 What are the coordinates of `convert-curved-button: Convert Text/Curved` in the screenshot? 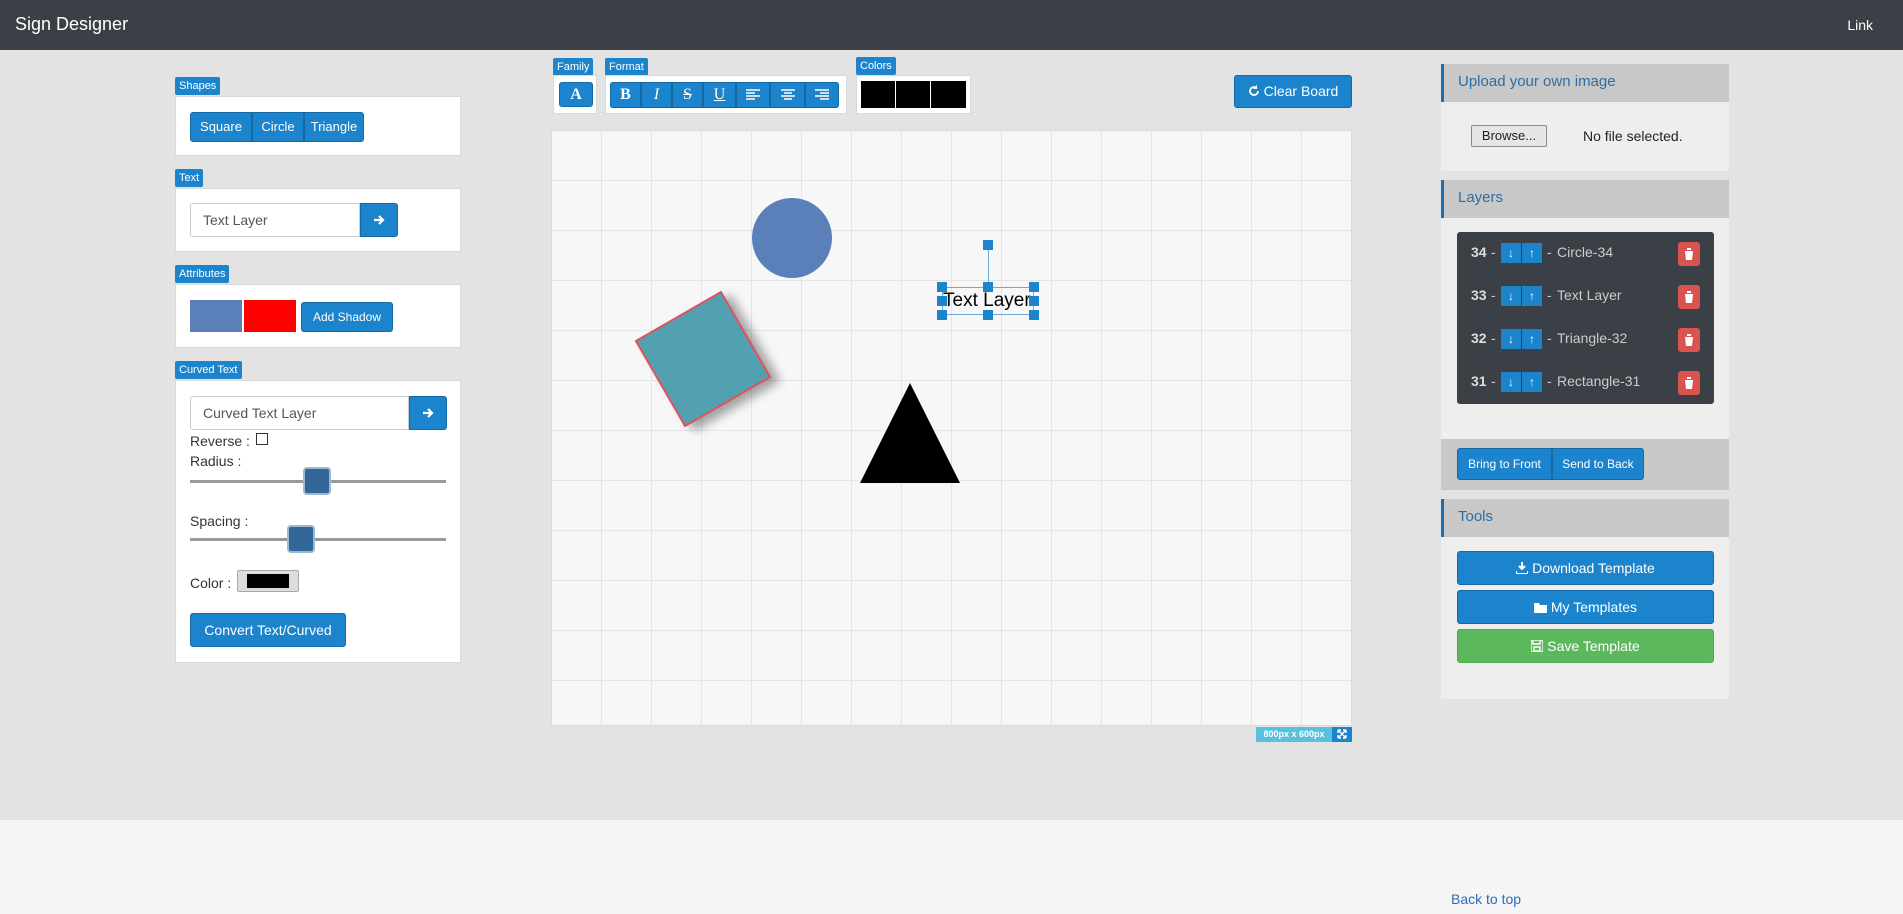 It's located at (268, 630).